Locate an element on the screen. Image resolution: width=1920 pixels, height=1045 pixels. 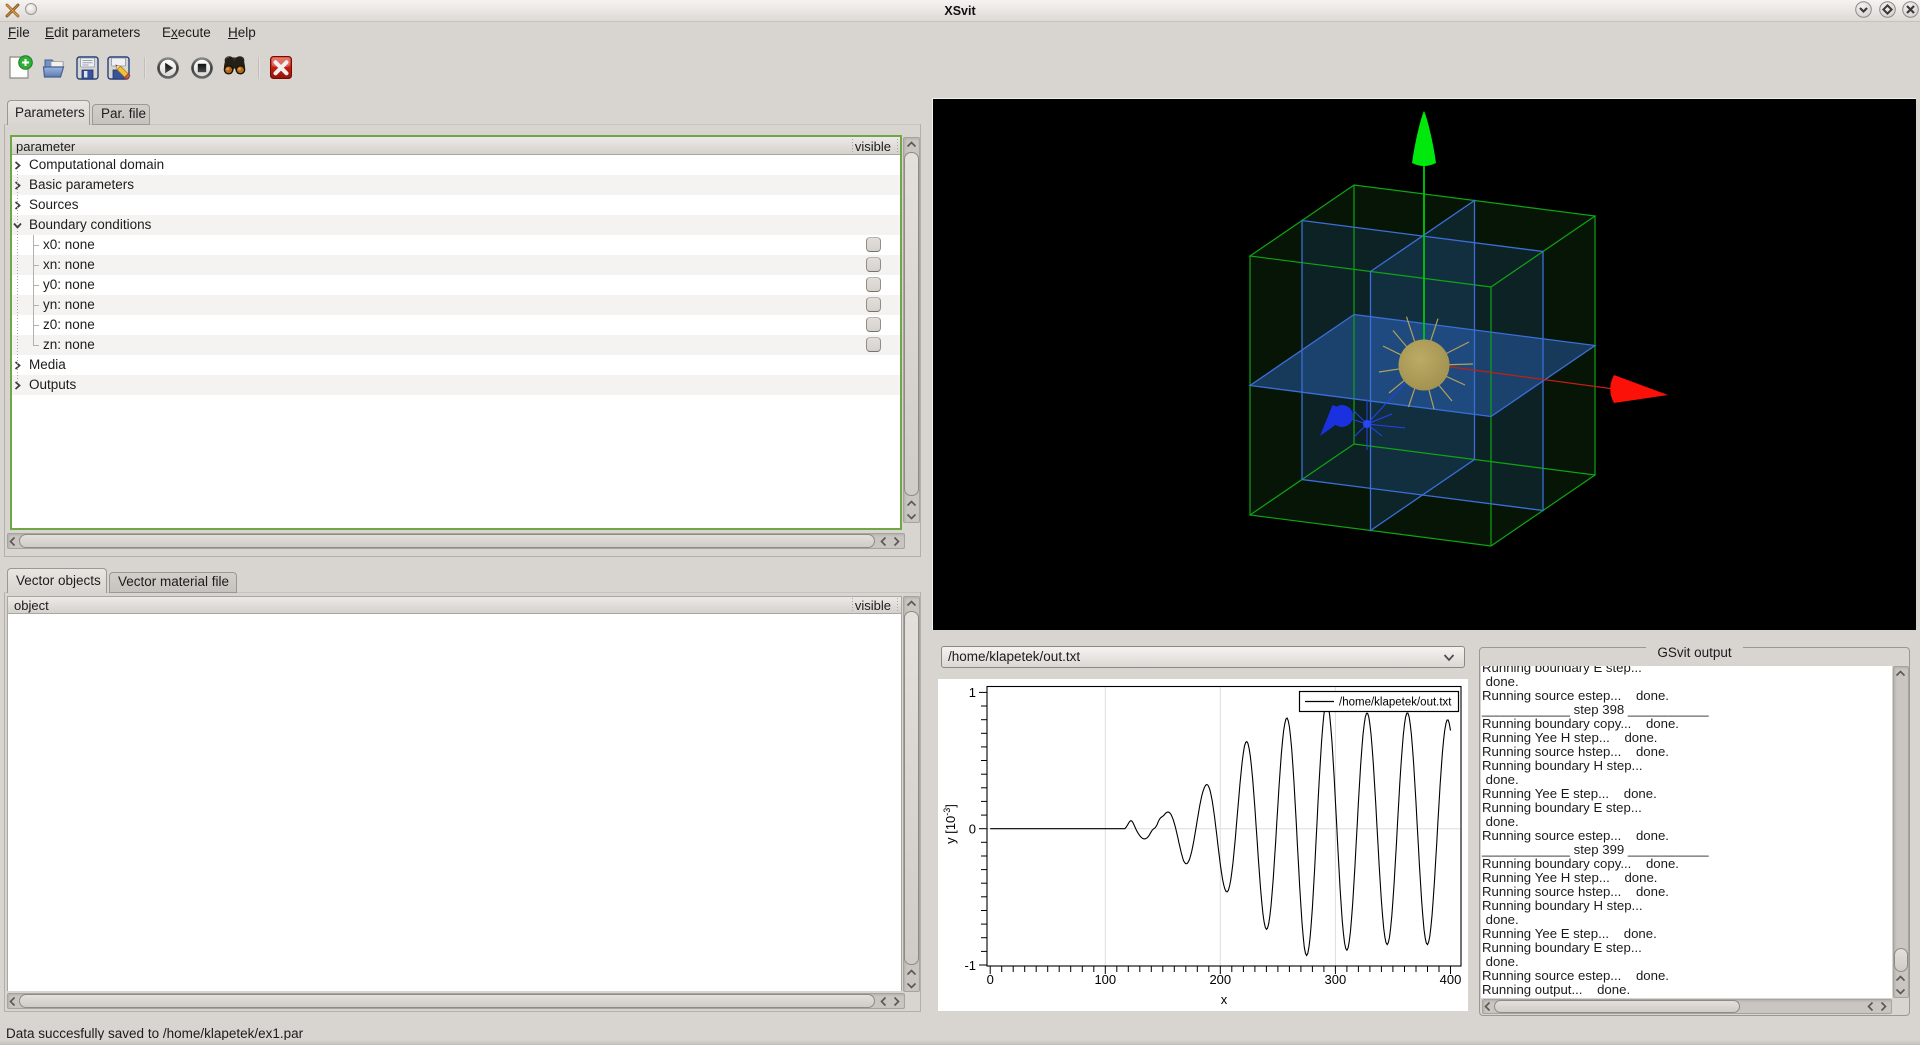
svg-text: /home/klapetek/out.txt is located at coordinates (1395, 703).